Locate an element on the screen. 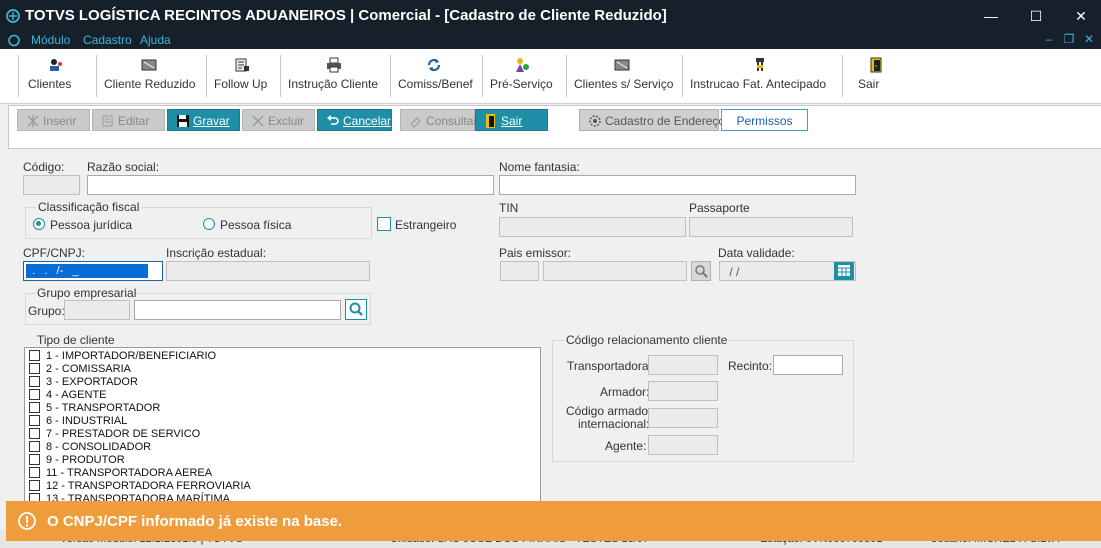 The height and width of the screenshot is (548, 1101). grupo-search-button is located at coordinates (356, 309).